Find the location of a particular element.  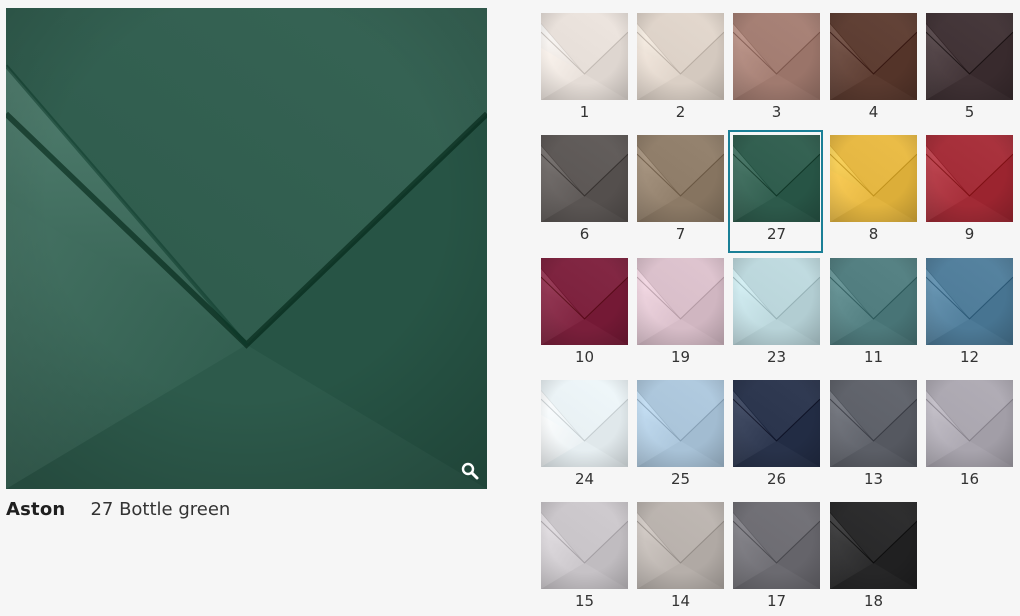

collection-name: Aston is located at coordinates (36, 509).